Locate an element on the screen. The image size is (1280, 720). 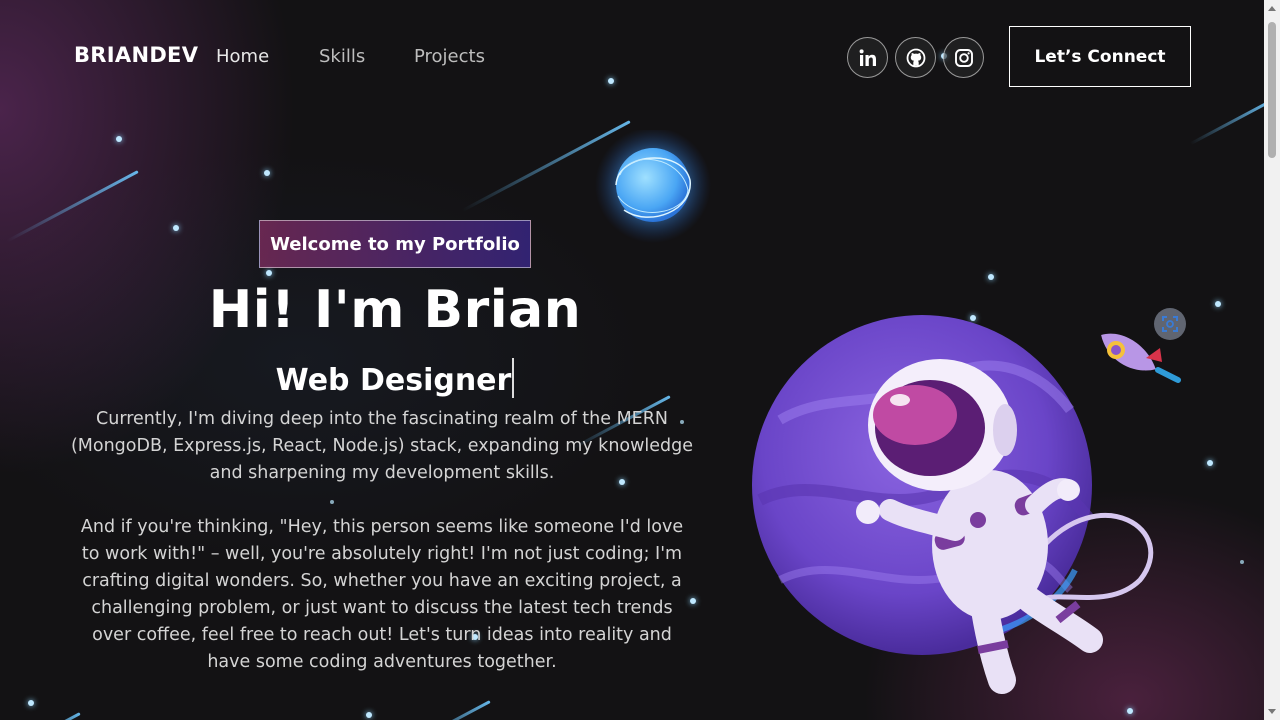
github-button is located at coordinates (915, 57).